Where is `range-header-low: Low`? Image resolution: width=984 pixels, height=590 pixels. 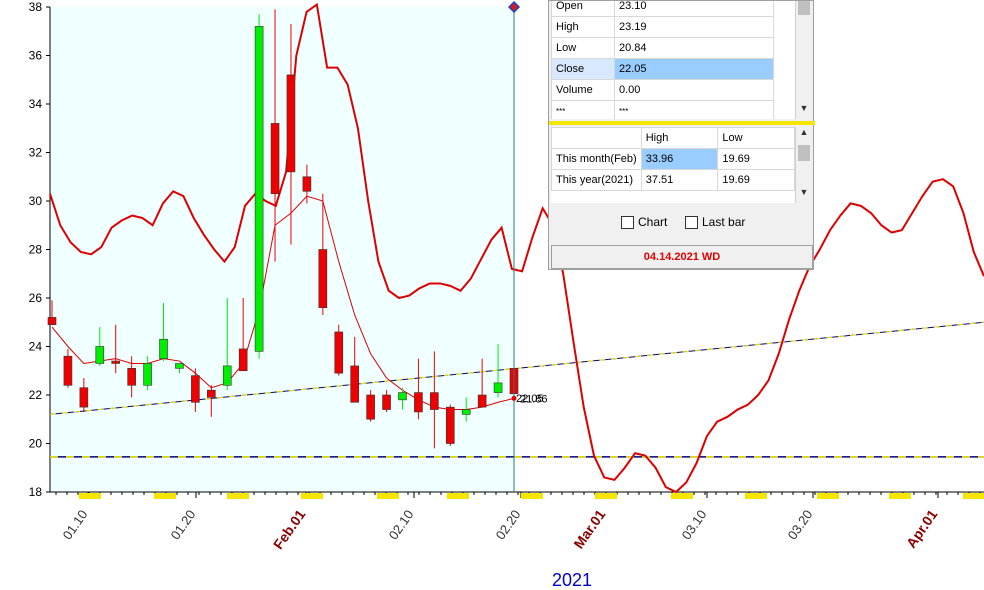
range-header-low: Low is located at coordinates (756, 138).